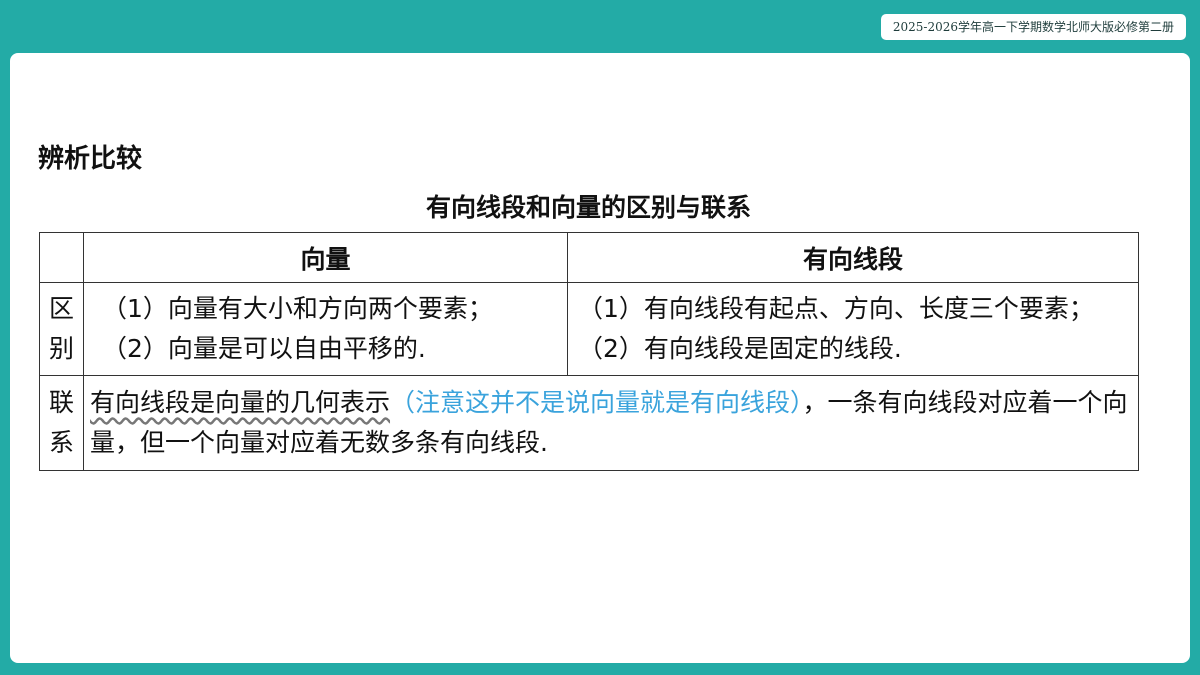 This screenshot has height=675, width=1200. Describe the element at coordinates (325, 257) in the screenshot. I see `header-vector: 向量` at that location.